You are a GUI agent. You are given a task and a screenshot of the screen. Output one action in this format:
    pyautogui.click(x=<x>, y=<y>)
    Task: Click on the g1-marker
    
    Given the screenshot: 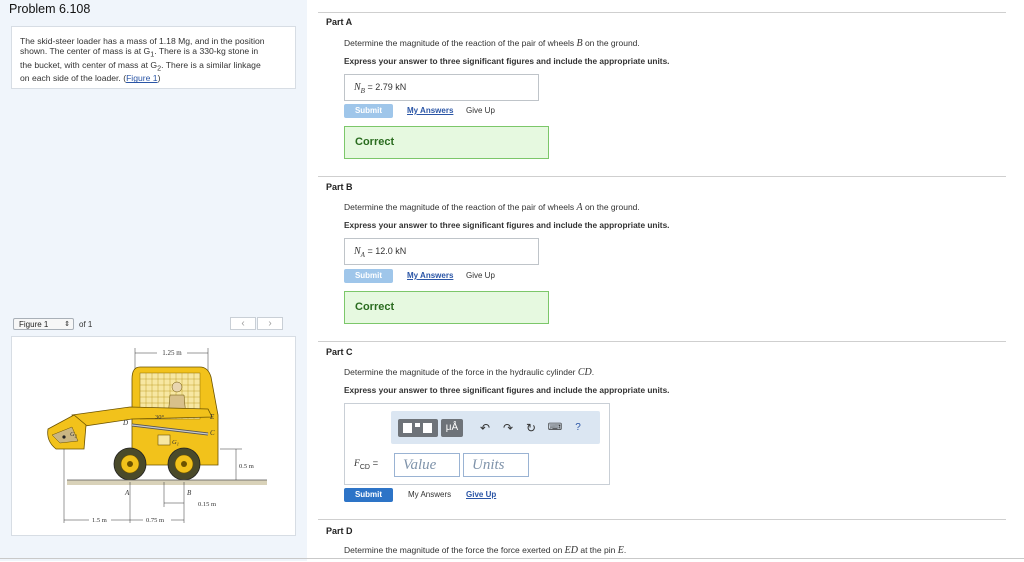 What is the action you would take?
    pyautogui.click(x=164, y=440)
    